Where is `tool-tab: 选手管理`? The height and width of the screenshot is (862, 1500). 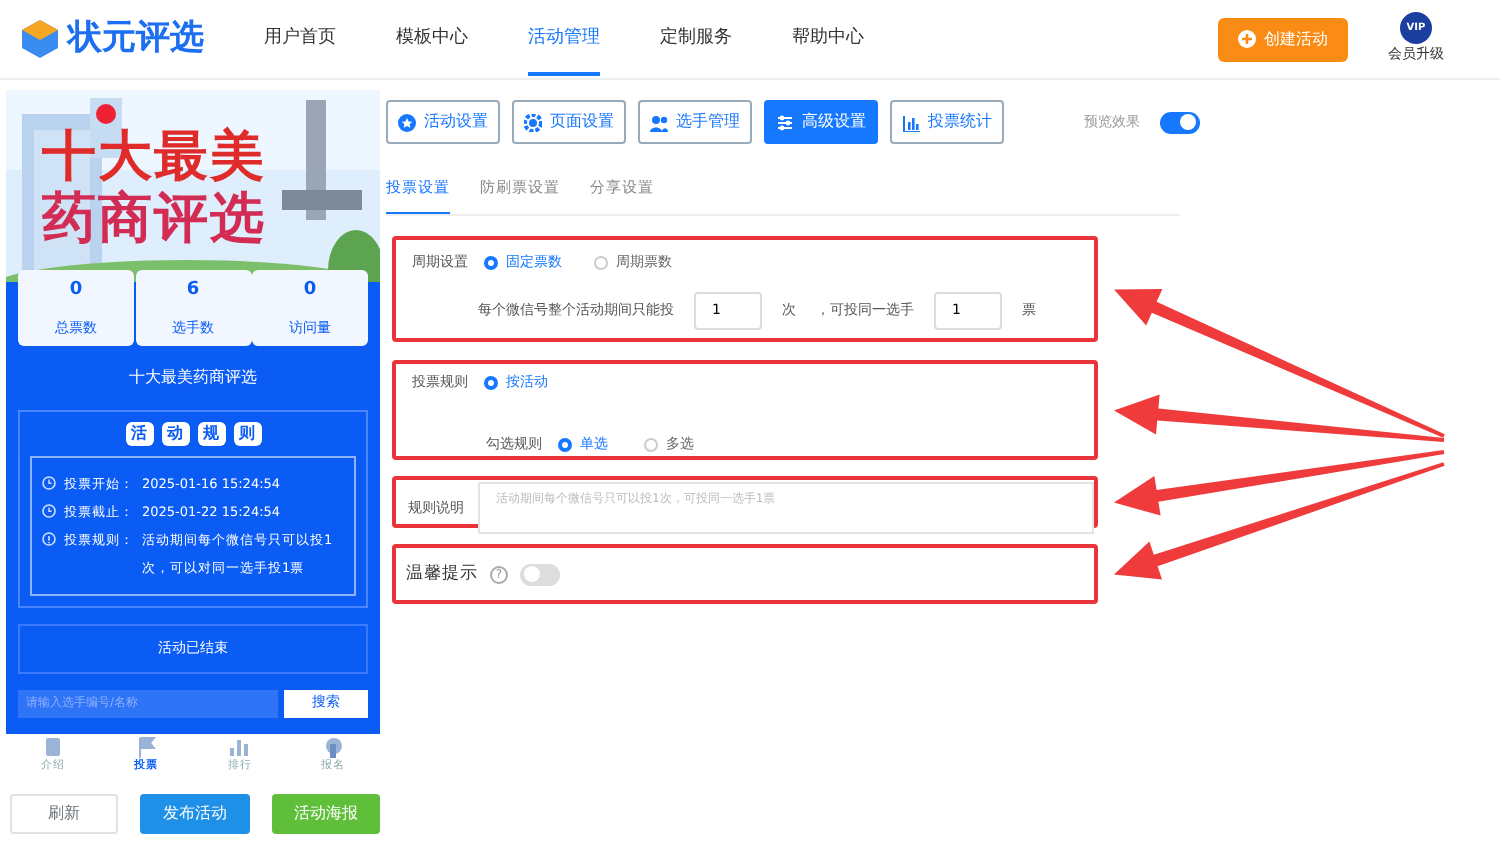 tool-tab: 选手管理 is located at coordinates (695, 122).